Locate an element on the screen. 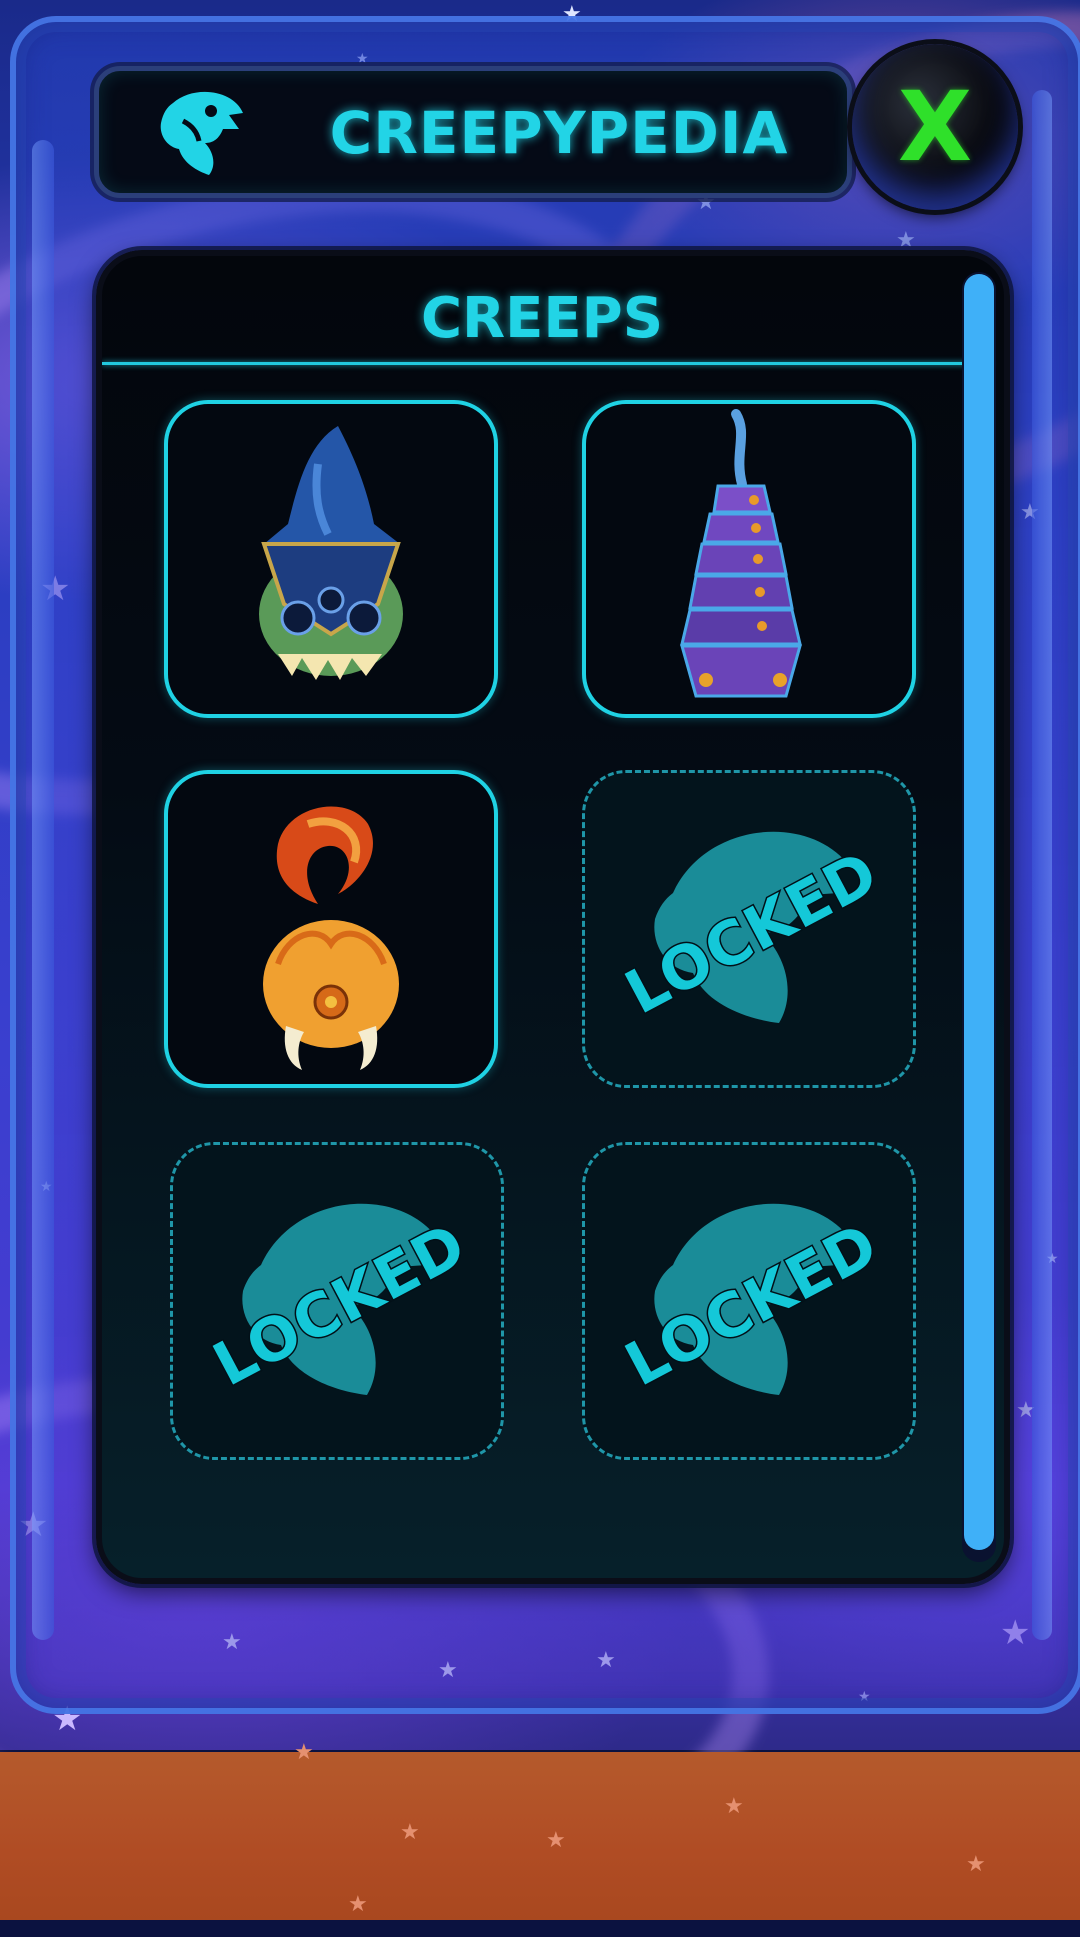  close-icon: X is located at coordinates (934, 127).